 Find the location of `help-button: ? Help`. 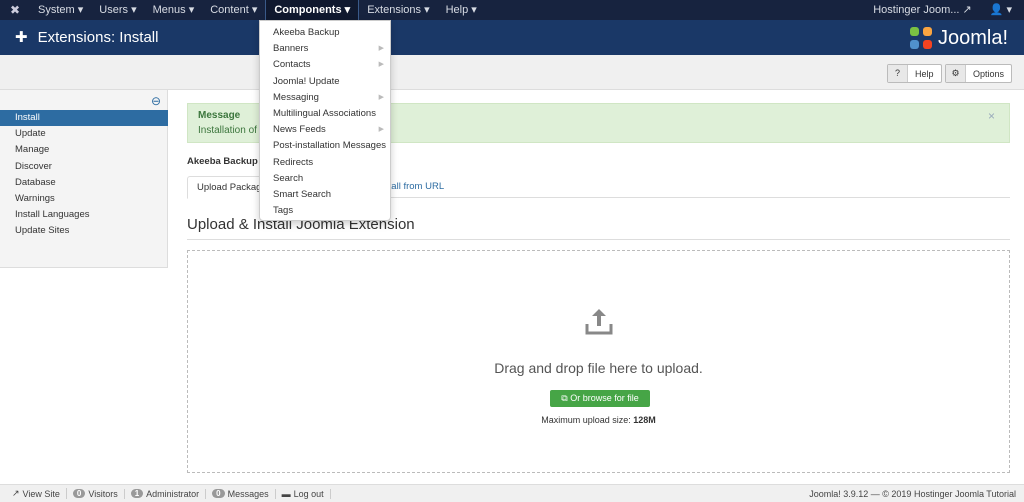

help-button: ? Help is located at coordinates (914, 73).